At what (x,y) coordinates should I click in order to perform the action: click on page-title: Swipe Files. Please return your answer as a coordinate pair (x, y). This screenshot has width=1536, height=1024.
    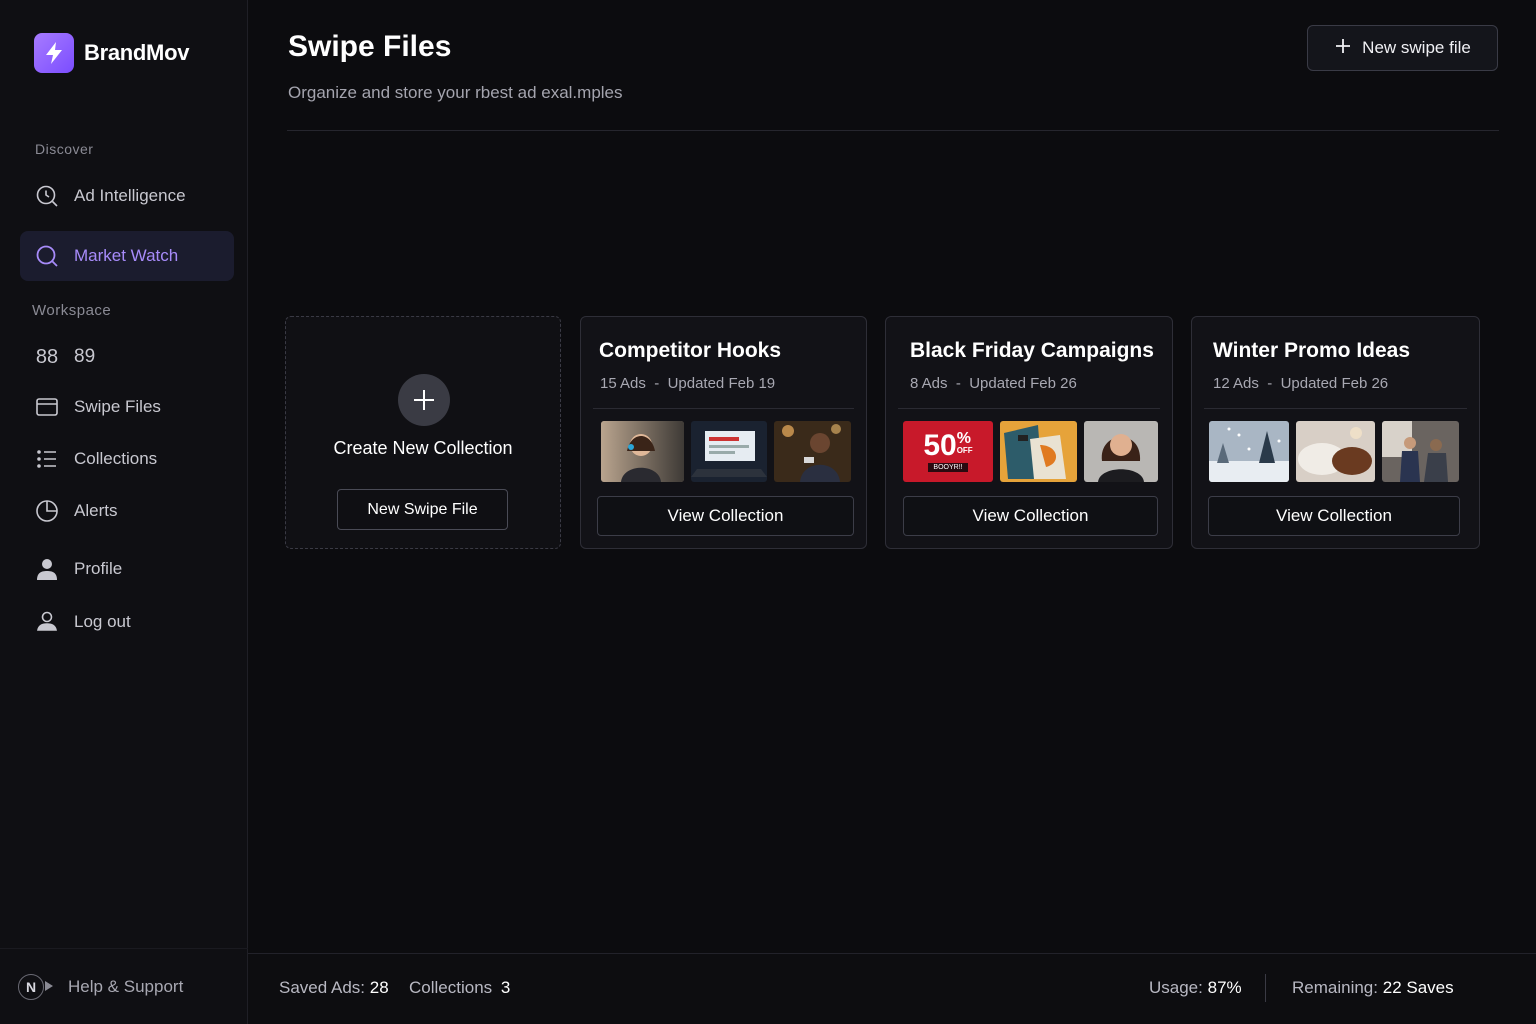
    Looking at the image, I should click on (370, 46).